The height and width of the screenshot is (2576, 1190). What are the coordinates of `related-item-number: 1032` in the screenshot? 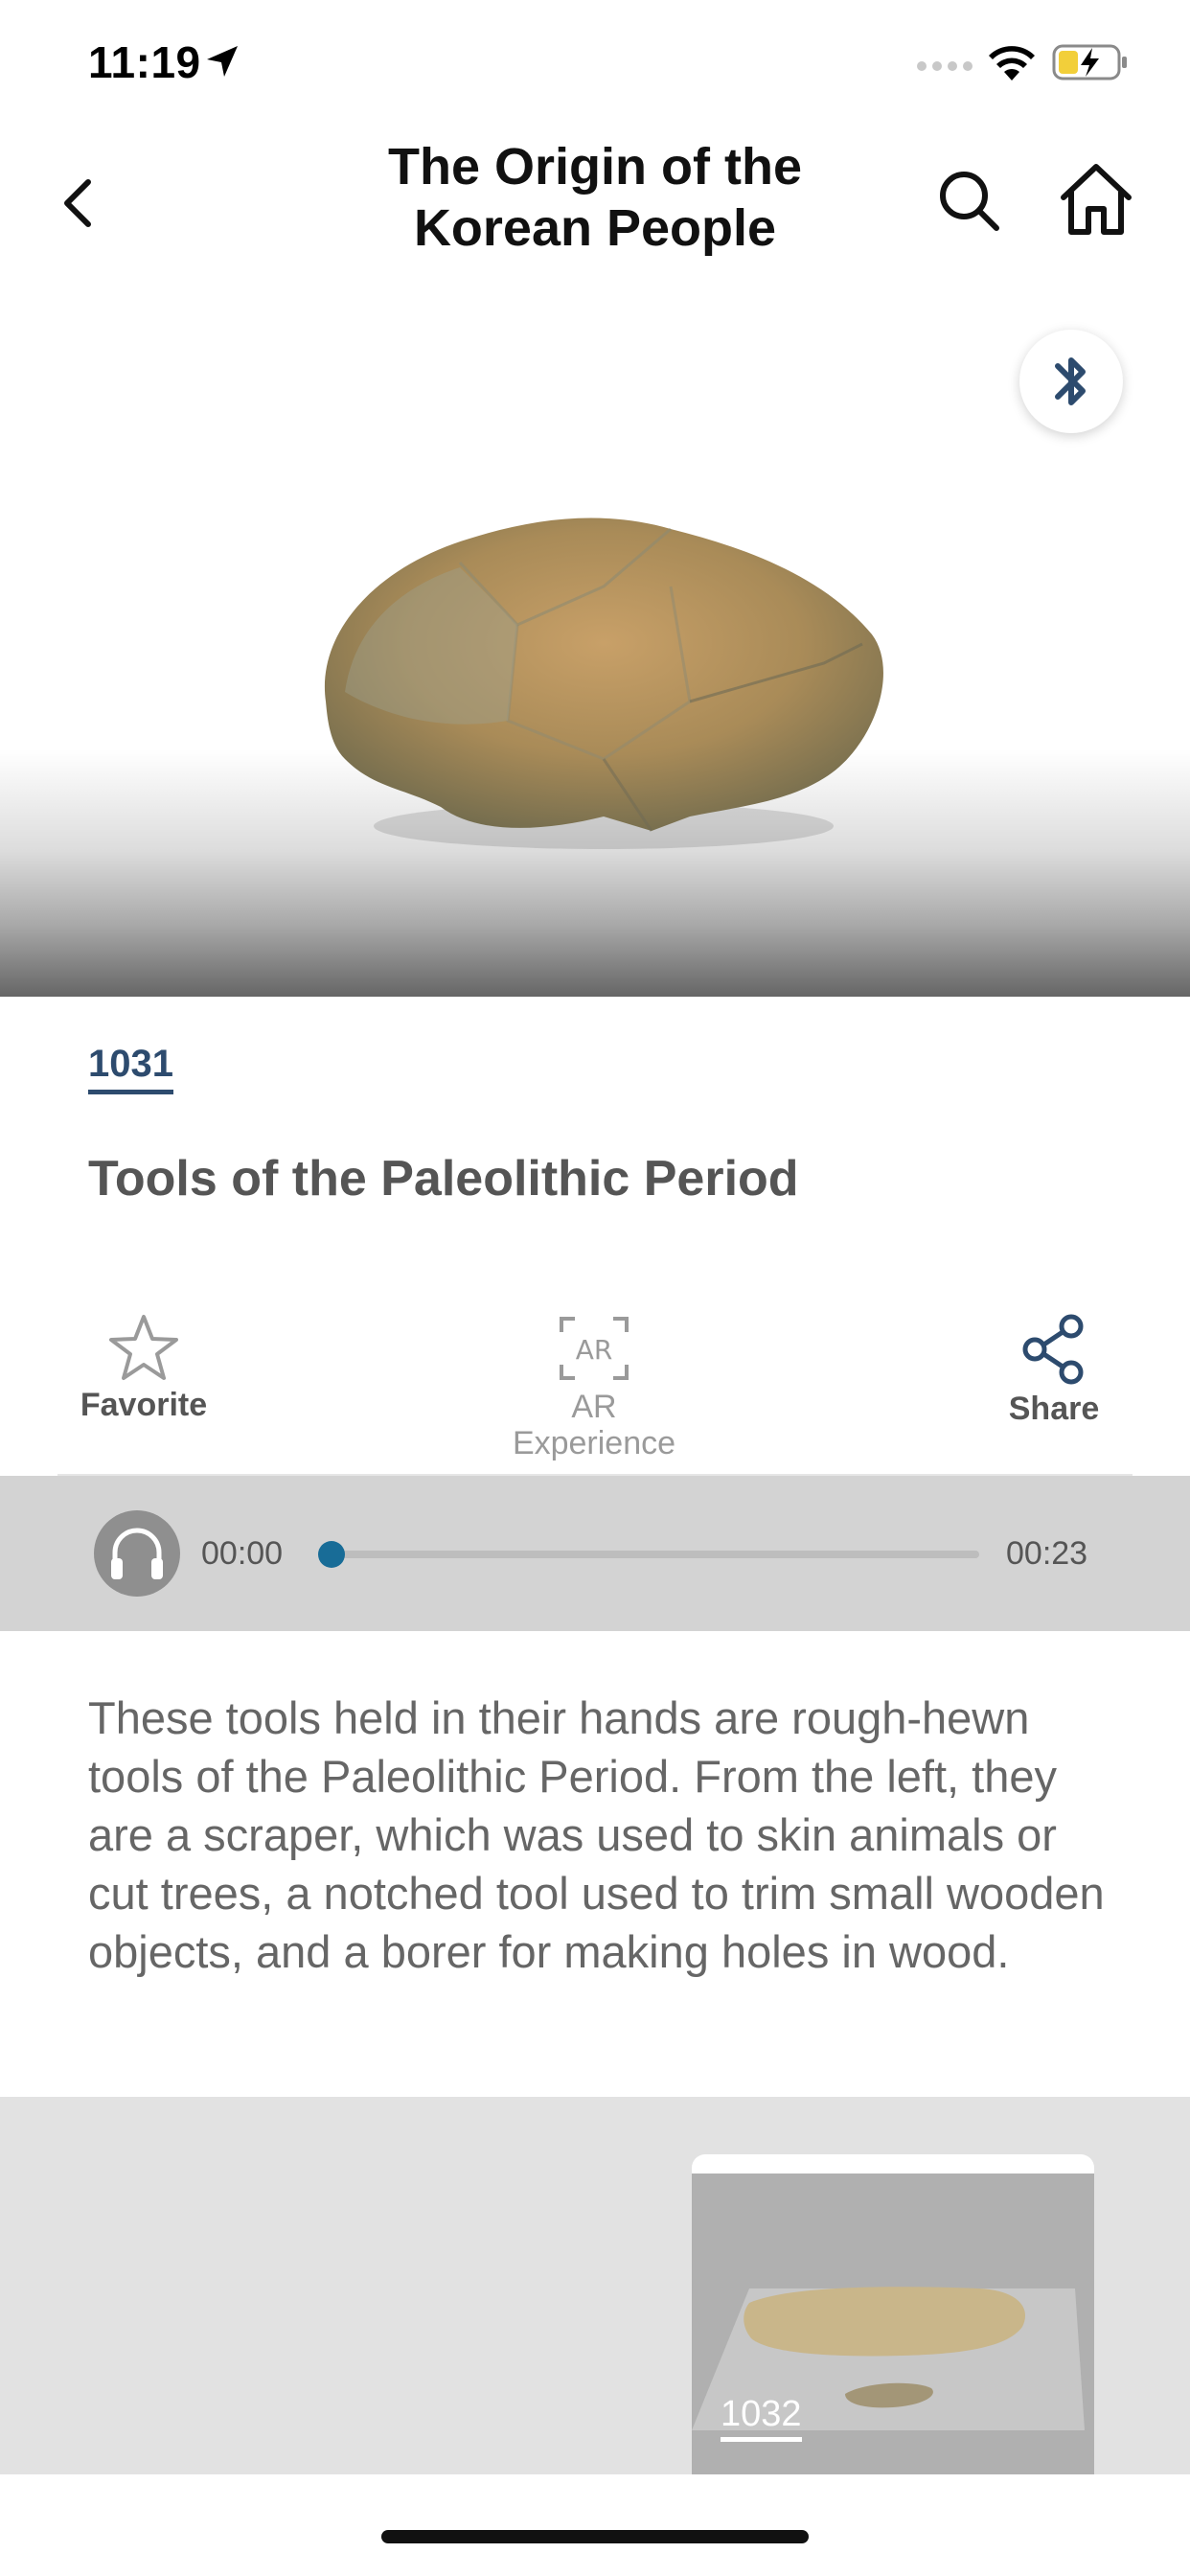 It's located at (762, 2418).